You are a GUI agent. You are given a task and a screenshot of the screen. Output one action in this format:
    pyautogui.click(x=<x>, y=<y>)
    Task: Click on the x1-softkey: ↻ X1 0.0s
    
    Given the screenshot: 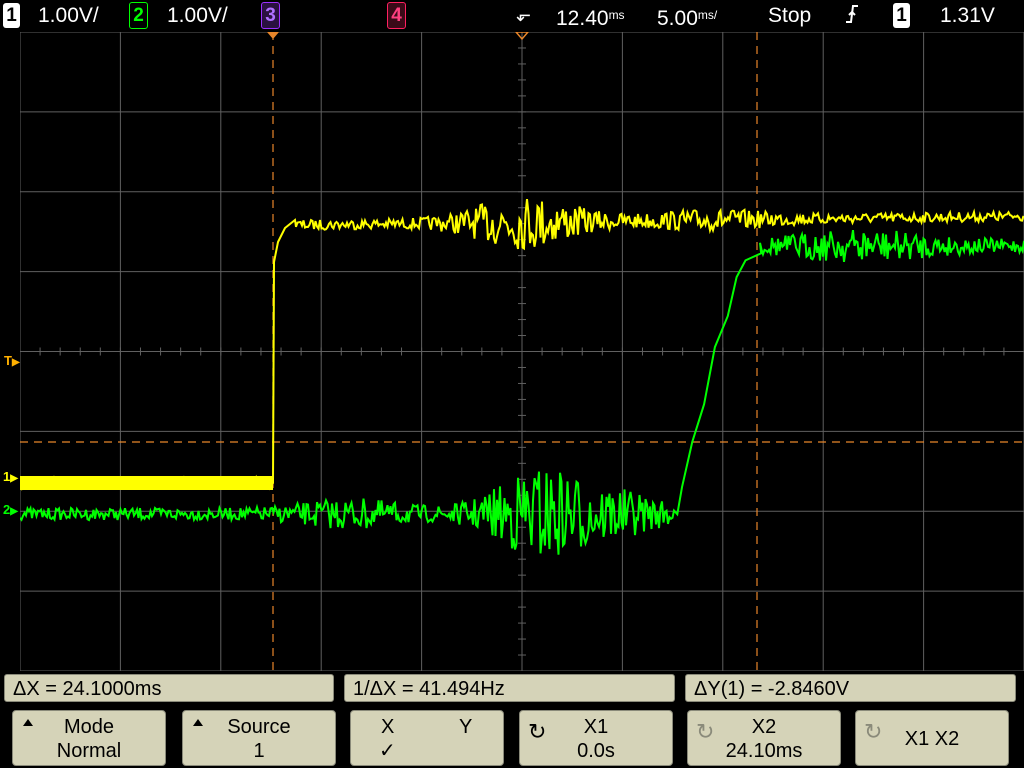 What is the action you would take?
    pyautogui.click(x=596, y=738)
    